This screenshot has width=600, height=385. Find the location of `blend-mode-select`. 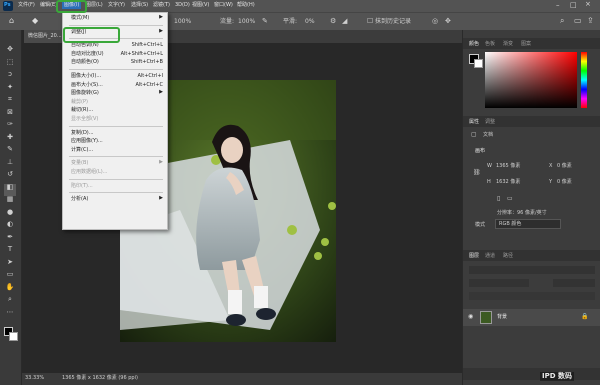

blend-mode-select is located at coordinates (499, 283).